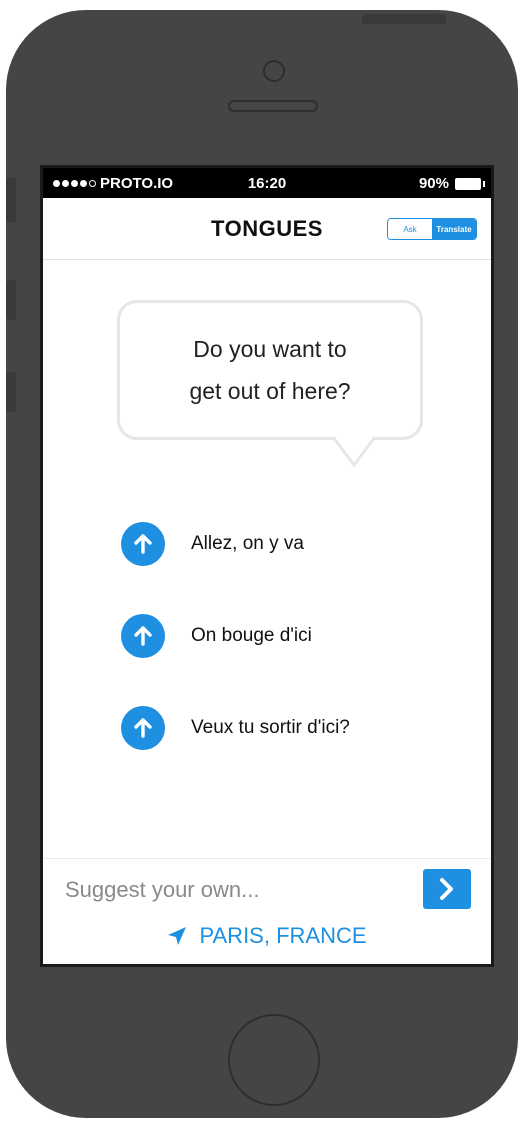 The width and height of the screenshot is (524, 1122). I want to click on battery-percent: 90%, so click(433, 183).